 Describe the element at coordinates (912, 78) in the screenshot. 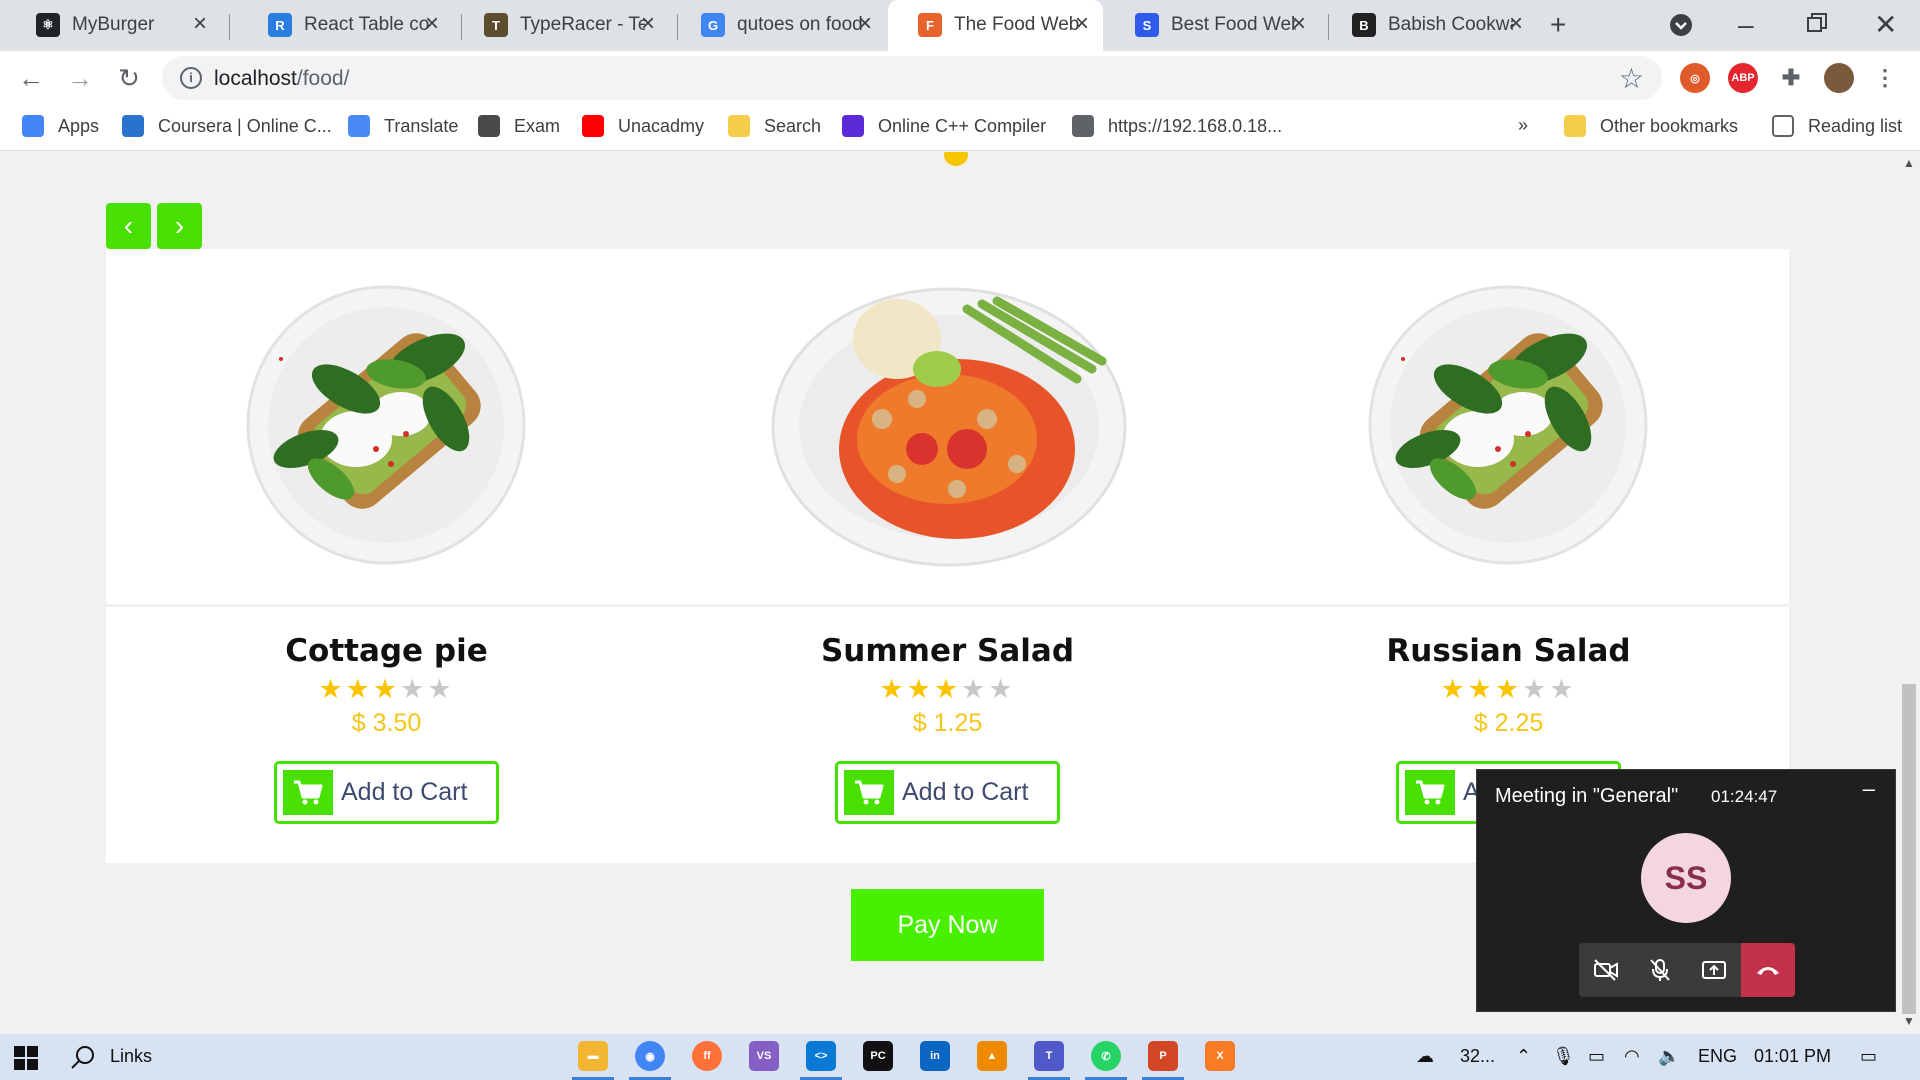

I see `address-bar: i localhost/food/ ☆` at that location.